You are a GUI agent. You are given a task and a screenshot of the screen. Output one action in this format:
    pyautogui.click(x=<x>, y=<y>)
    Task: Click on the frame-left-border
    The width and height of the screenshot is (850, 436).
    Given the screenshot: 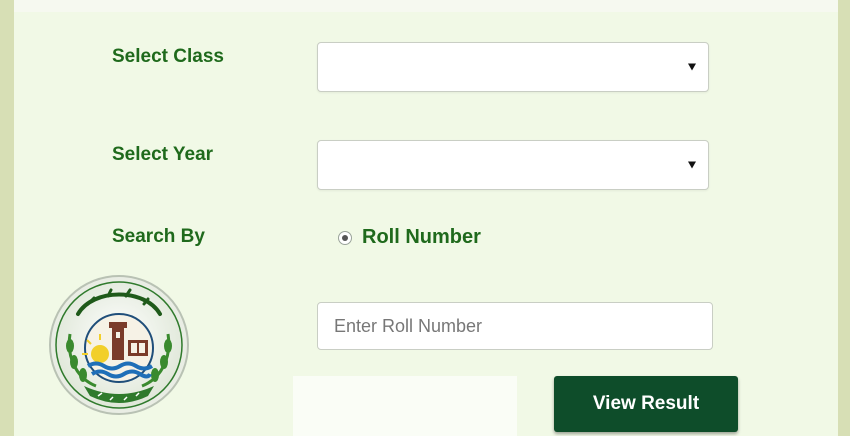 What is the action you would take?
    pyautogui.click(x=7, y=218)
    